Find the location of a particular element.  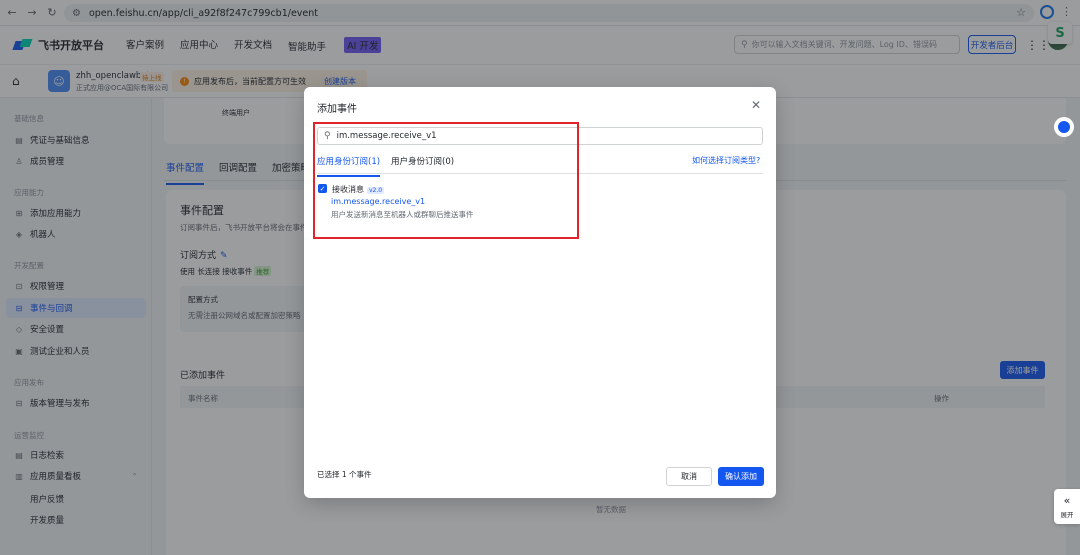

dialog-title: 添加事件 is located at coordinates (337, 109).